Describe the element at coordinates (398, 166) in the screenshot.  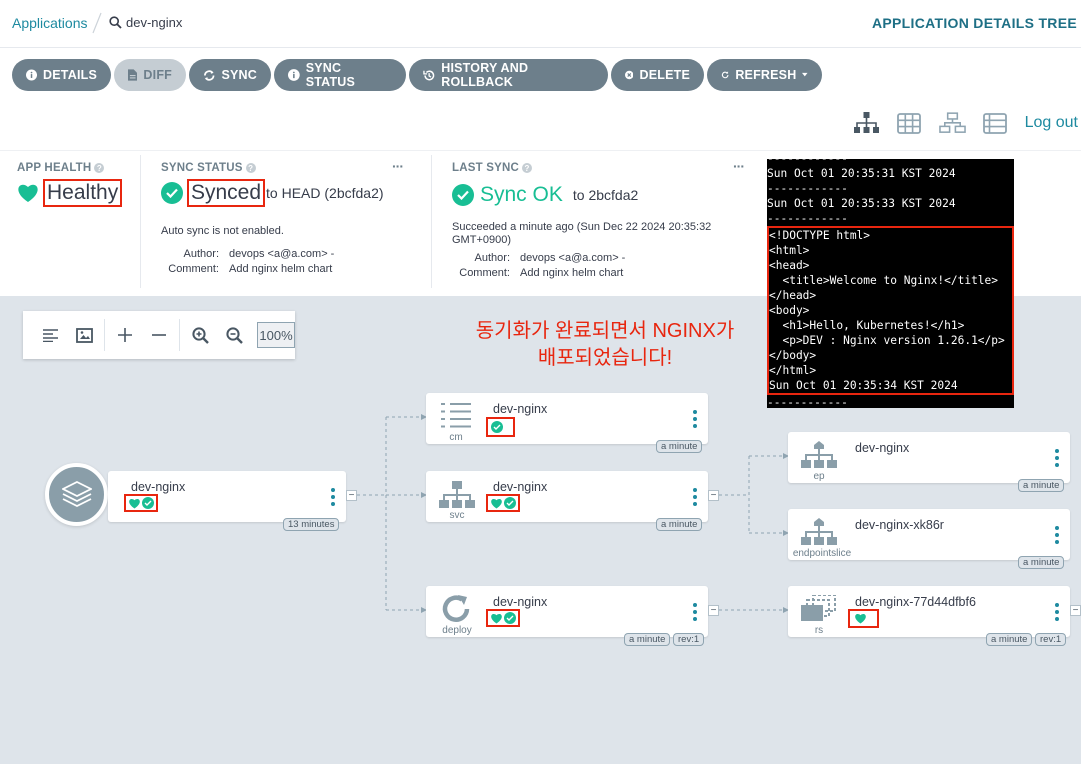
I see `sync-status-more-button: ···` at that location.